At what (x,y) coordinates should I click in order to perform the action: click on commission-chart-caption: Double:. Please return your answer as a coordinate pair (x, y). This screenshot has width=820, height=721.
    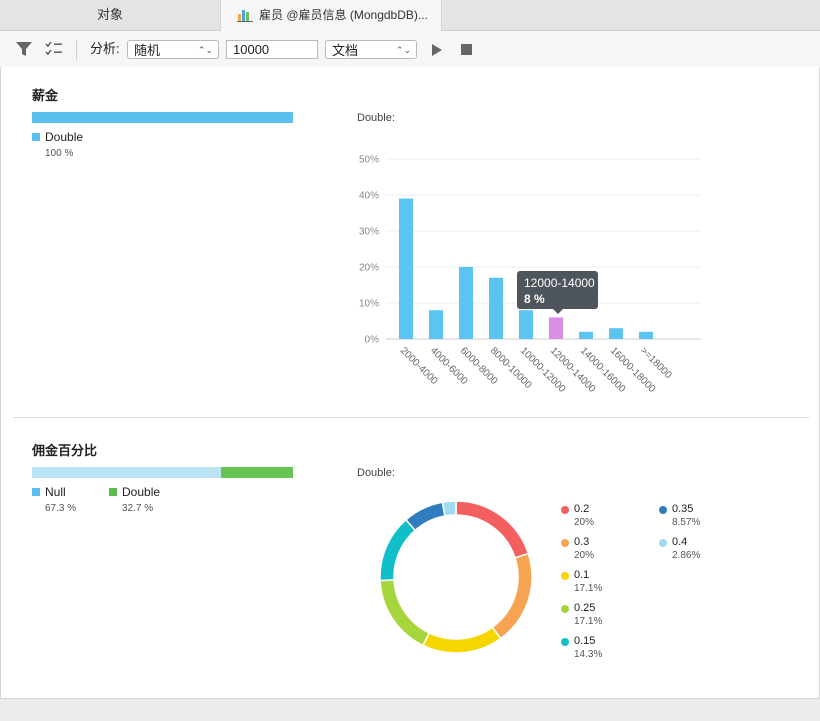
    Looking at the image, I should click on (376, 473).